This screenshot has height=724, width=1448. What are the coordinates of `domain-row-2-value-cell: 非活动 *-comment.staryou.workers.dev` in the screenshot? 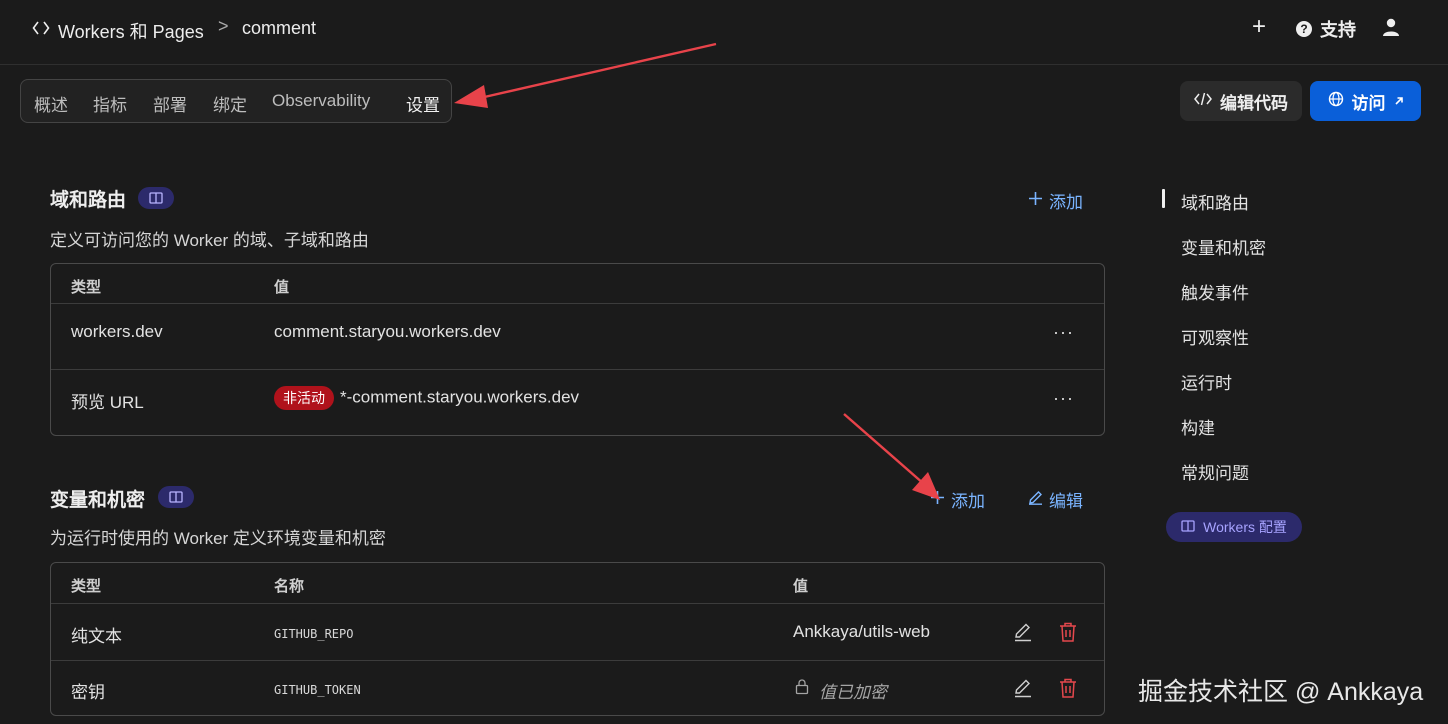 It's located at (426, 398).